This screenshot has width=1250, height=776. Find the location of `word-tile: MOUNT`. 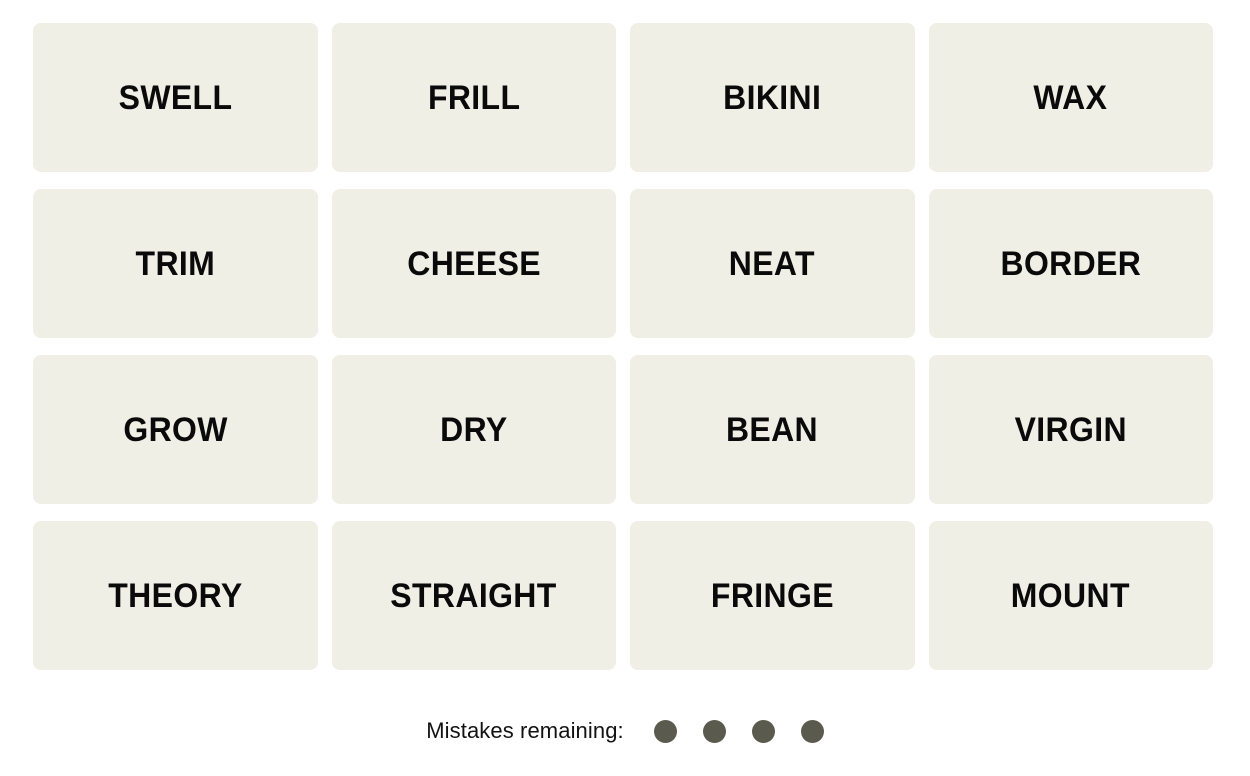

word-tile: MOUNT is located at coordinates (1070, 595).